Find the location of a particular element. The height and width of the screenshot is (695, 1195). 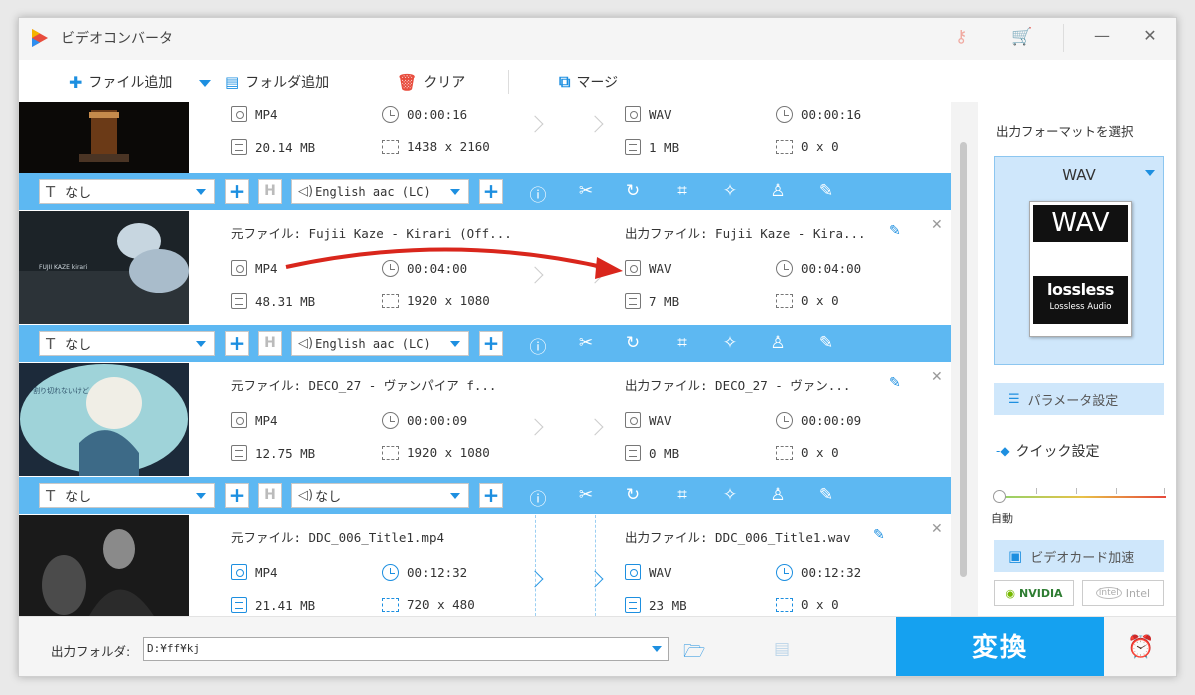

close-button: ✕ is located at coordinates (1150, 35).